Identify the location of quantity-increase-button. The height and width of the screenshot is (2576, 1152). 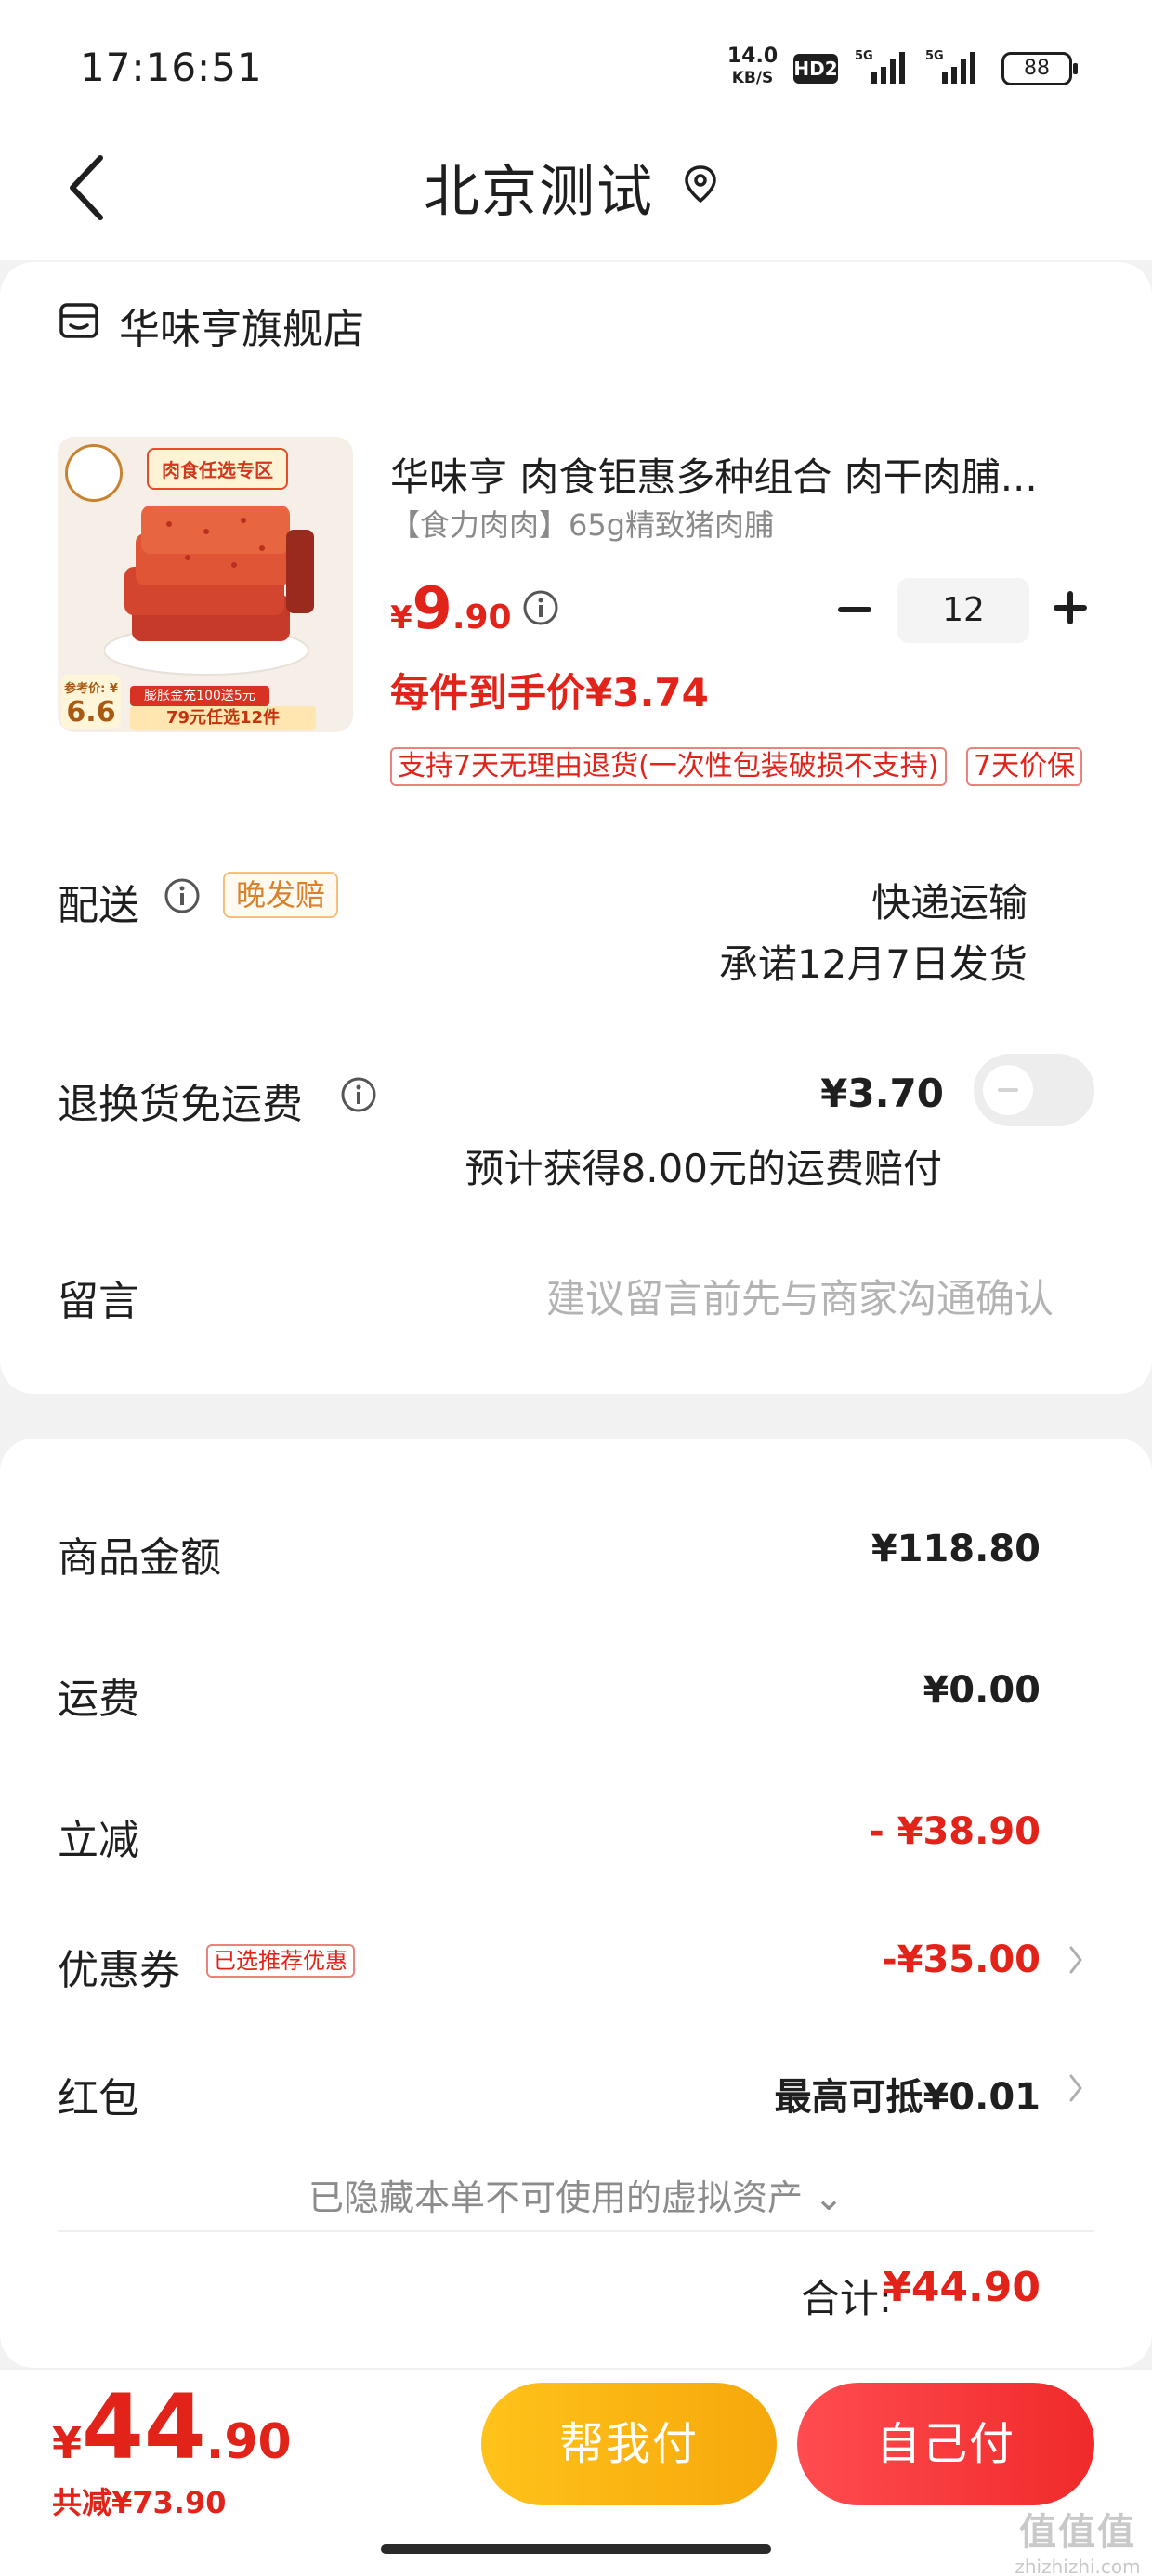
(1070, 607).